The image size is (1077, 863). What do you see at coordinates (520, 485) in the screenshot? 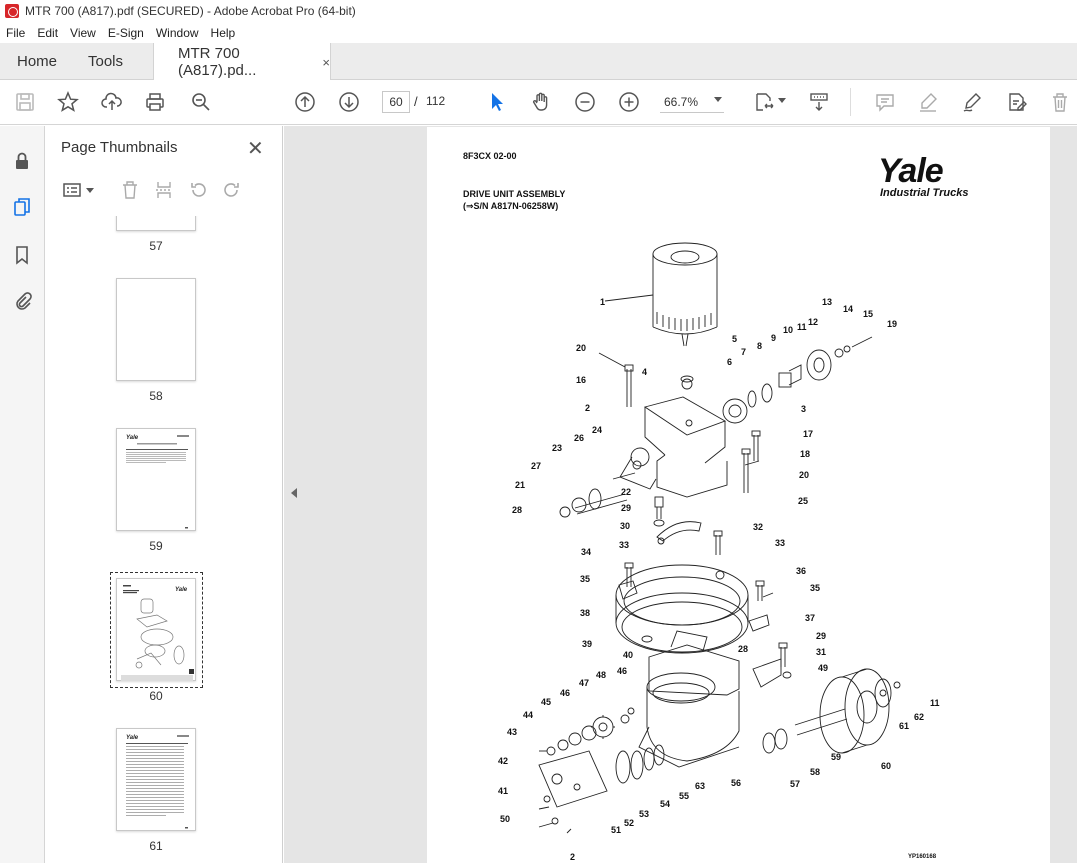
I see `callout-number: 21` at bounding box center [520, 485].